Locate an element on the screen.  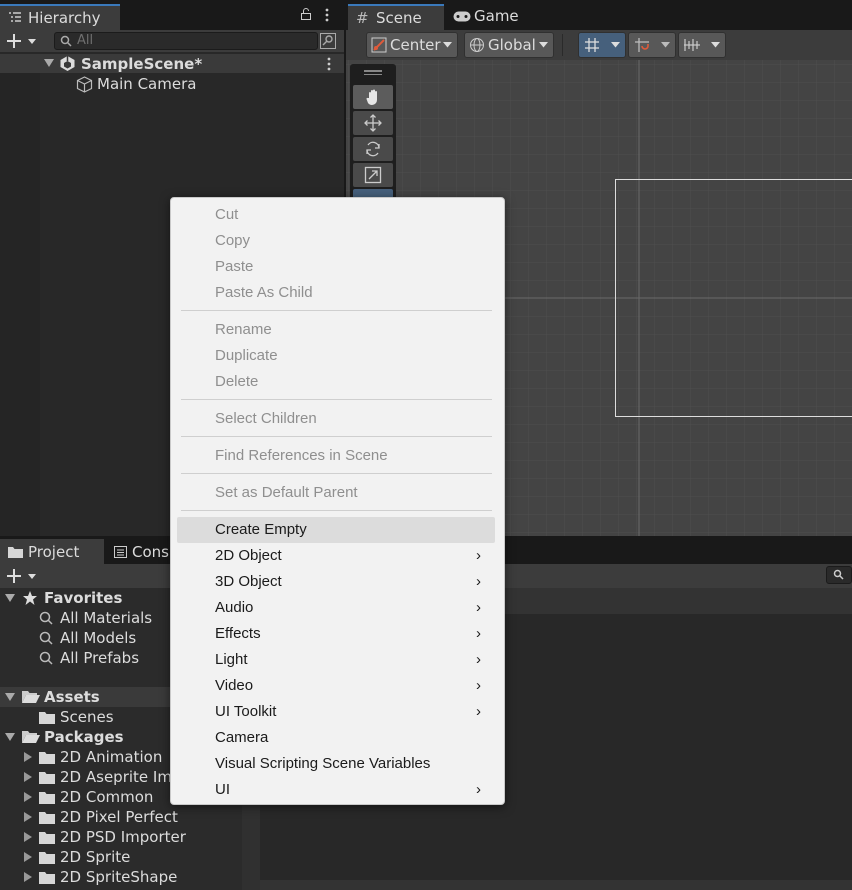
hand-tool-button is located at coordinates (373, 97).